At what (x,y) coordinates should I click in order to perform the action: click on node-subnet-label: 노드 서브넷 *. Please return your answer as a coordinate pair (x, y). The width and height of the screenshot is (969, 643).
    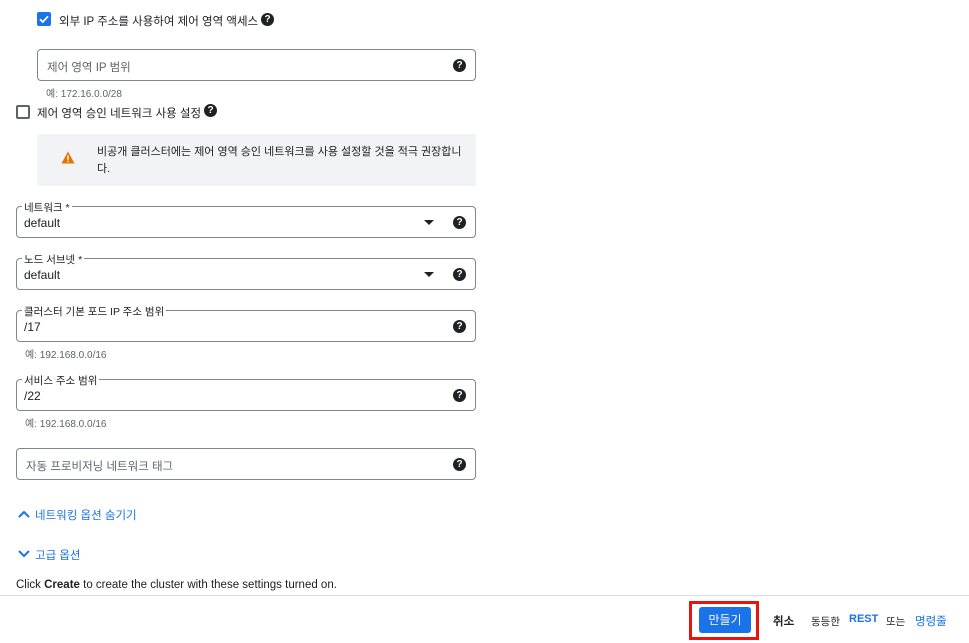
    Looking at the image, I should click on (53, 259).